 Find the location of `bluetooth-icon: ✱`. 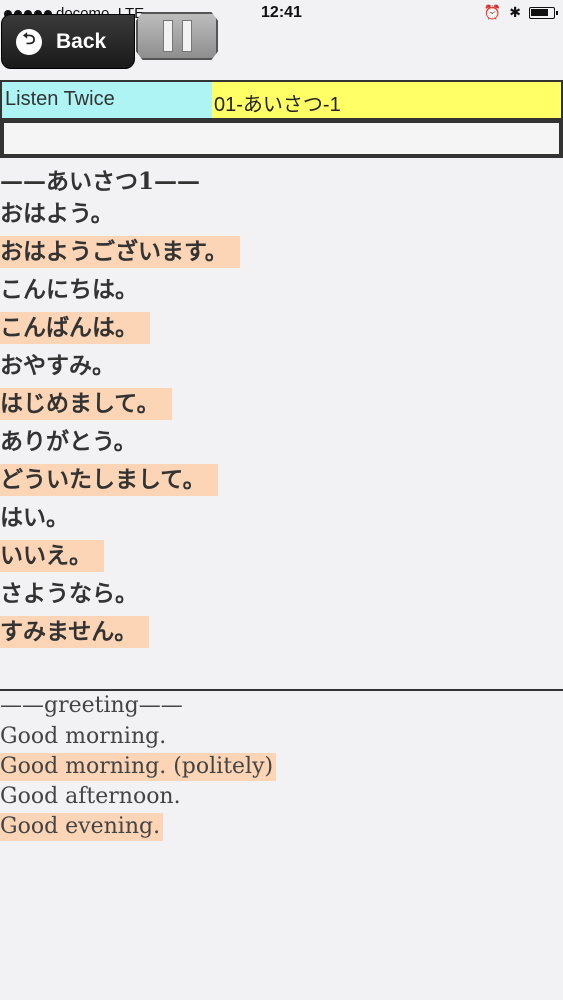

bluetooth-icon: ✱ is located at coordinates (515, 12).